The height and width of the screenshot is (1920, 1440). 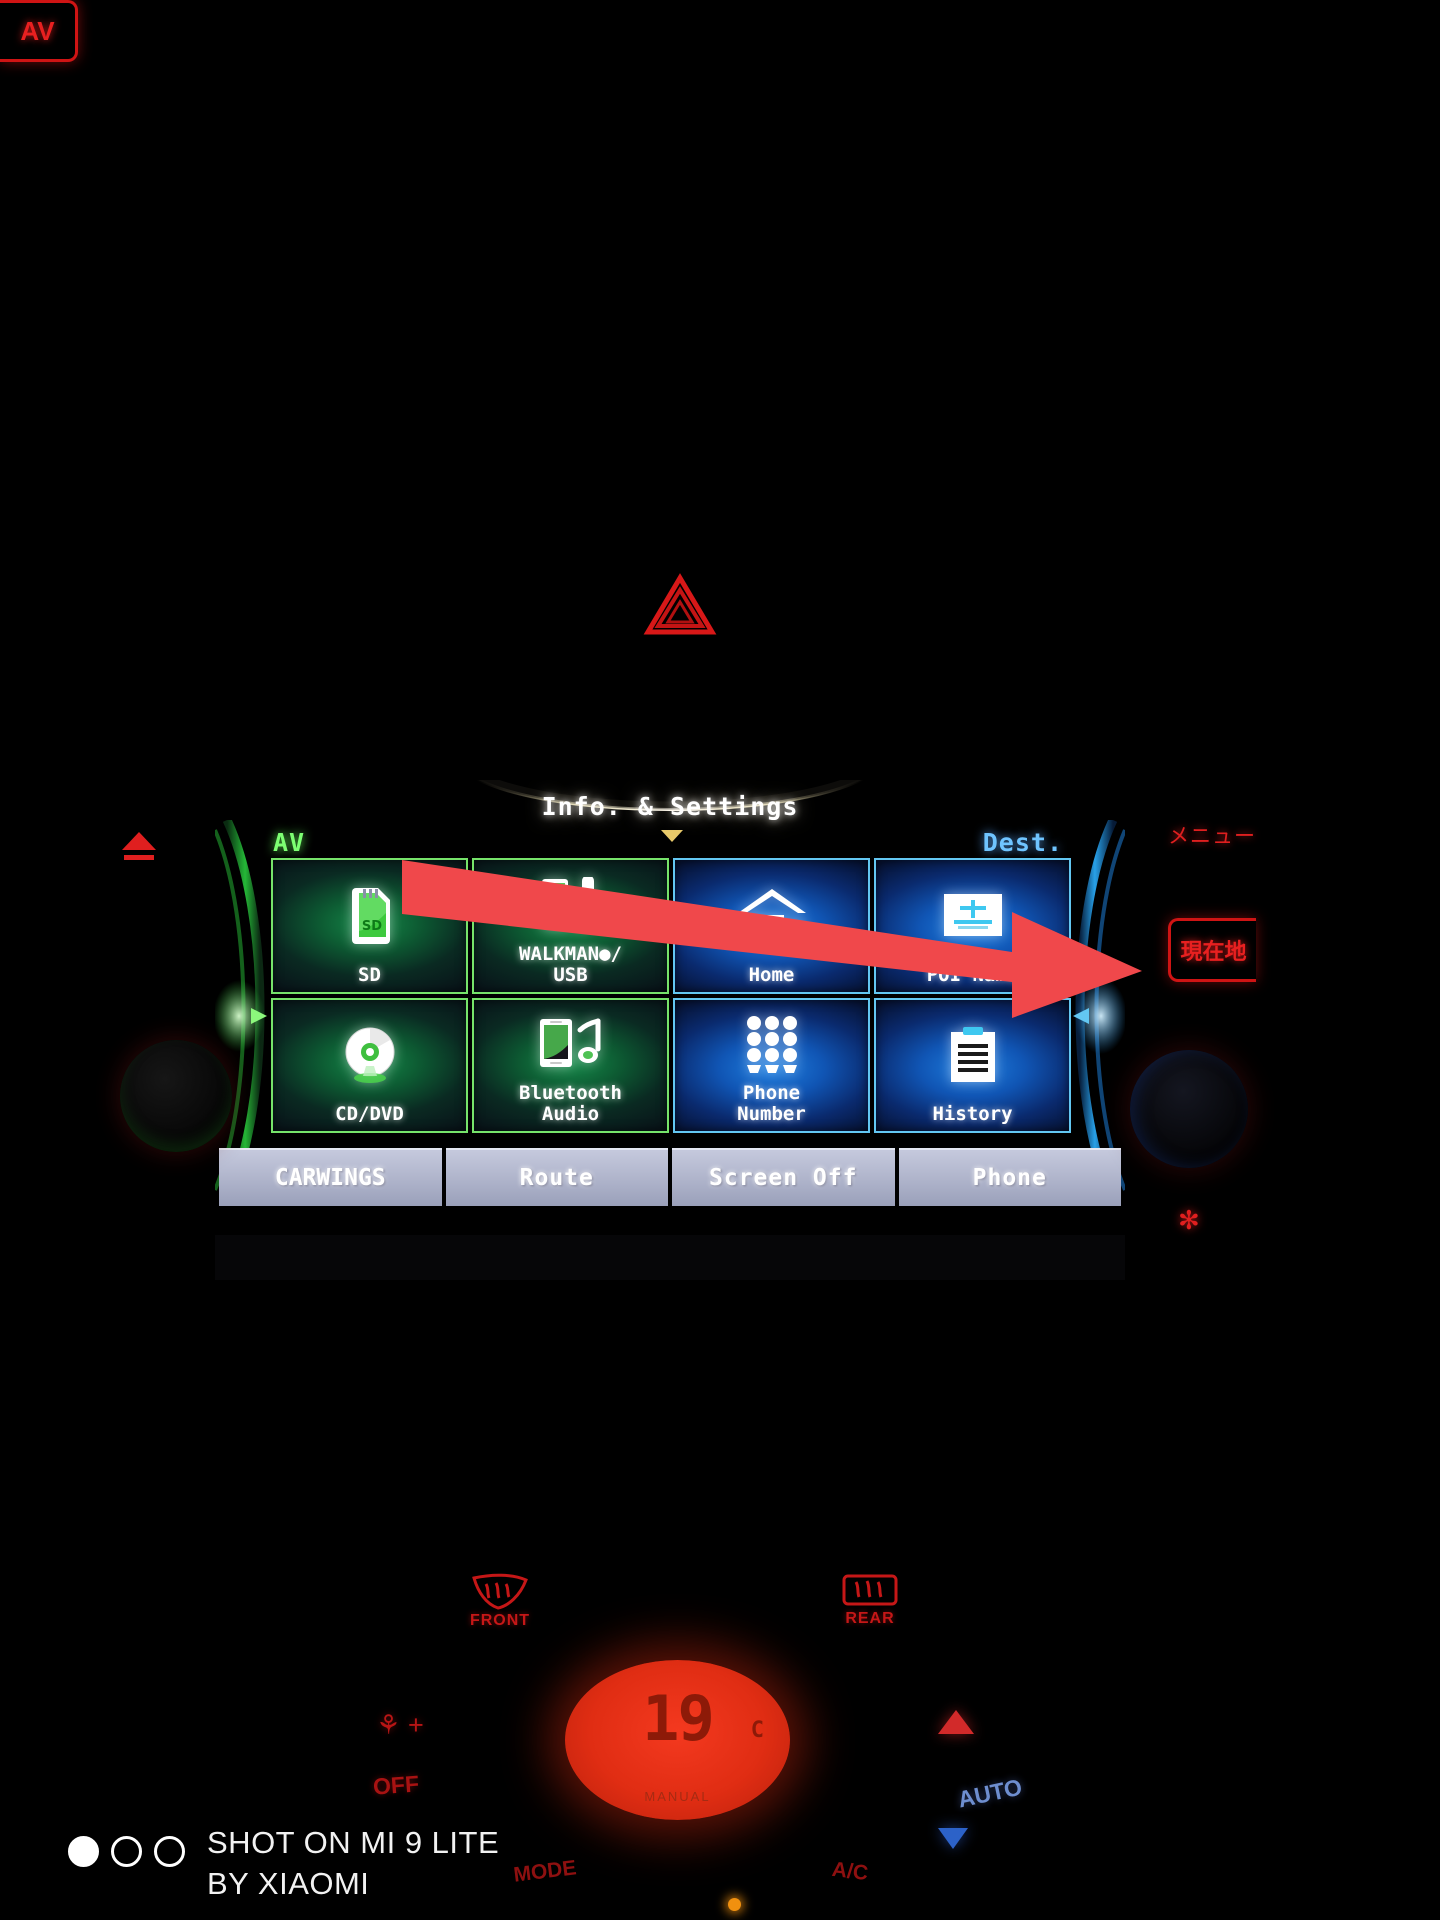 What do you see at coordinates (771, 1042) in the screenshot?
I see `keypad-icon` at bounding box center [771, 1042].